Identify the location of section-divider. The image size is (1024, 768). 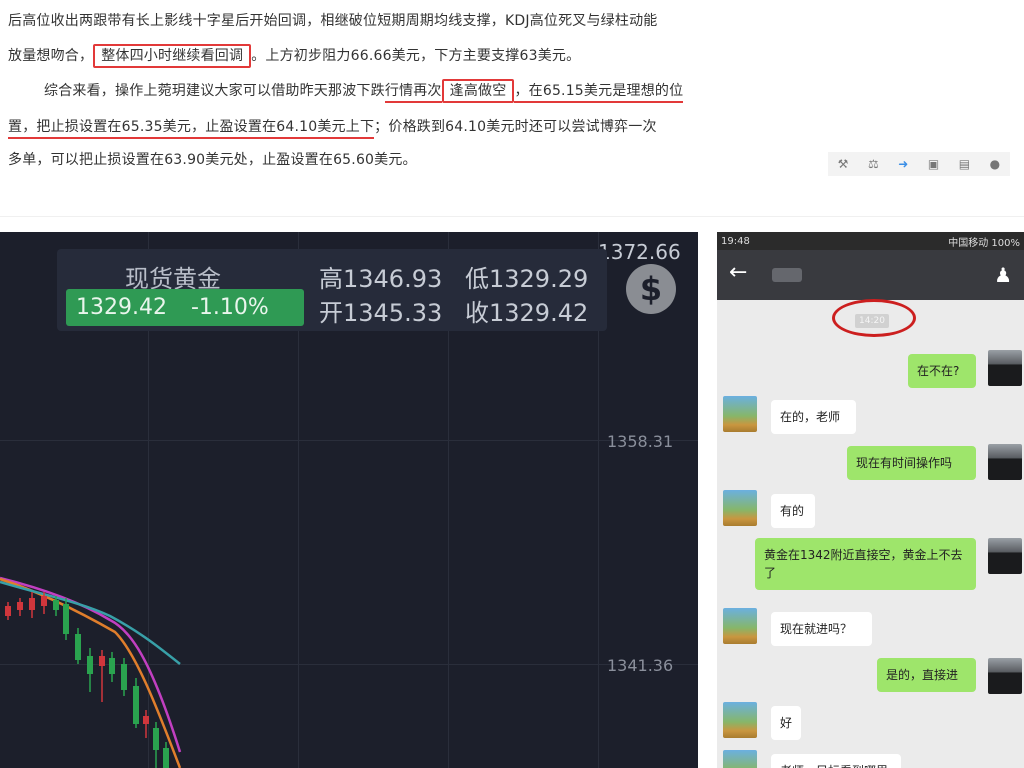
(512, 216).